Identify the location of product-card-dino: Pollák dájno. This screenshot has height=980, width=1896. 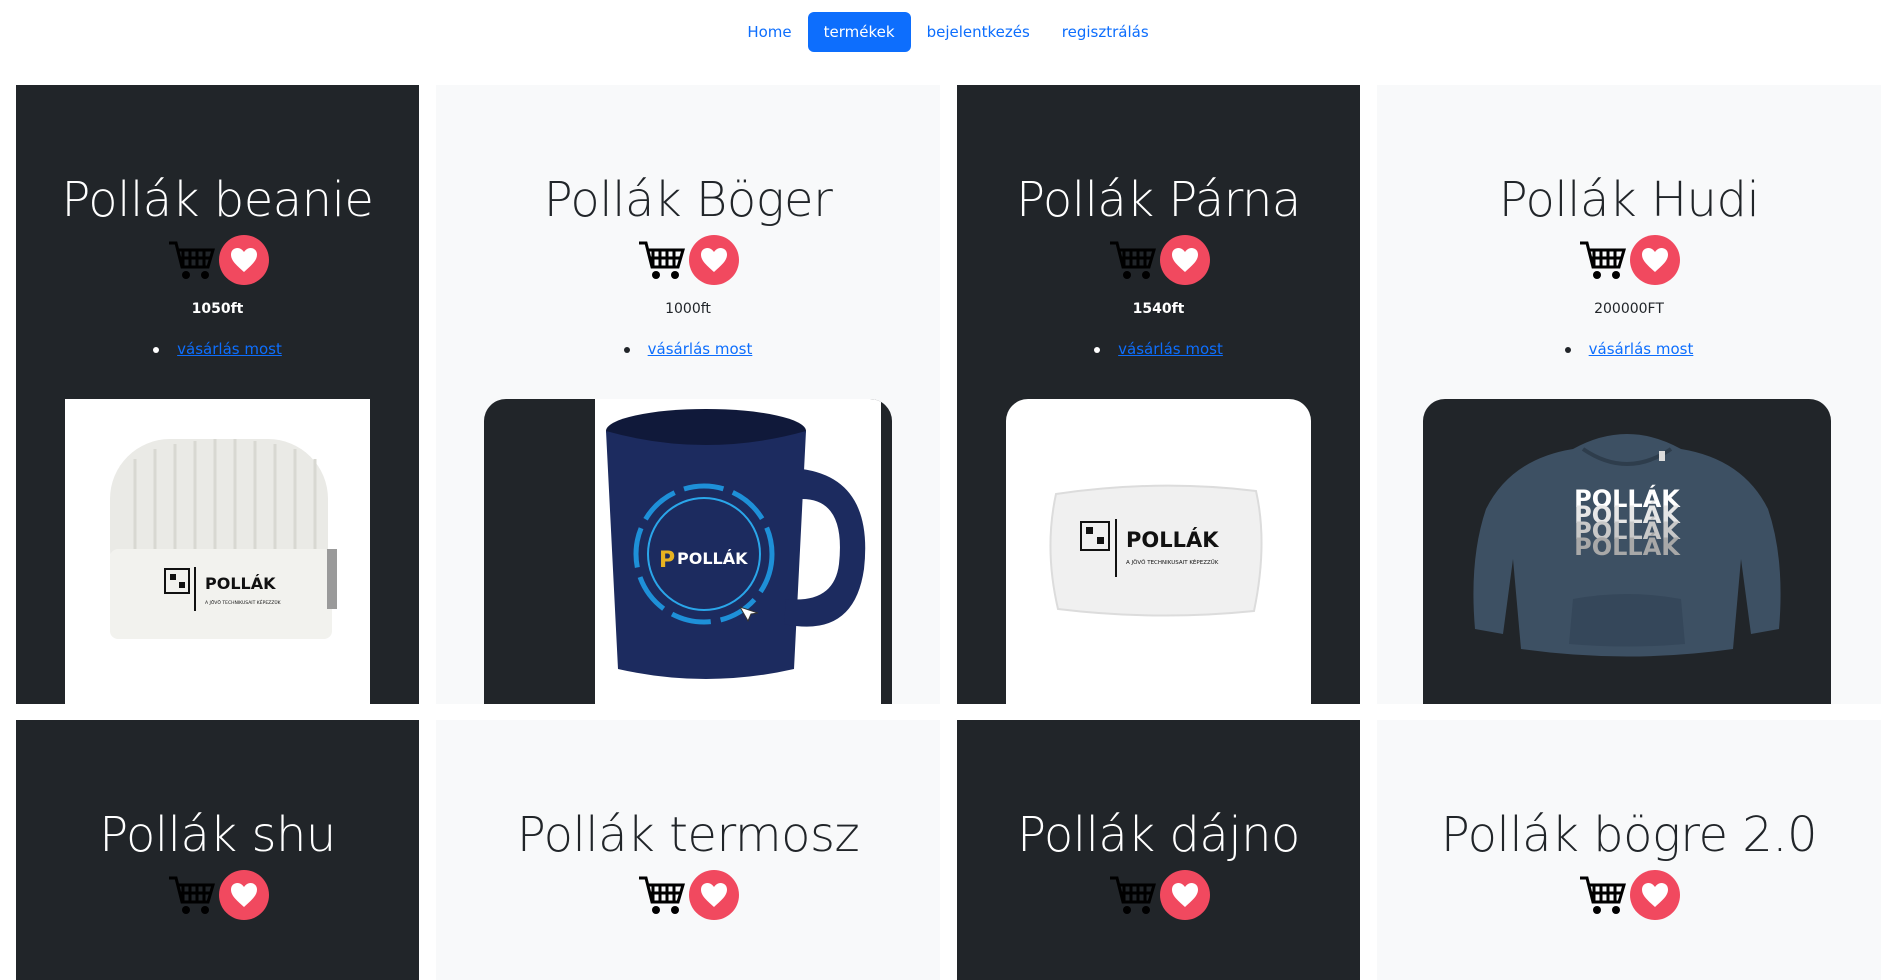
(1158, 850).